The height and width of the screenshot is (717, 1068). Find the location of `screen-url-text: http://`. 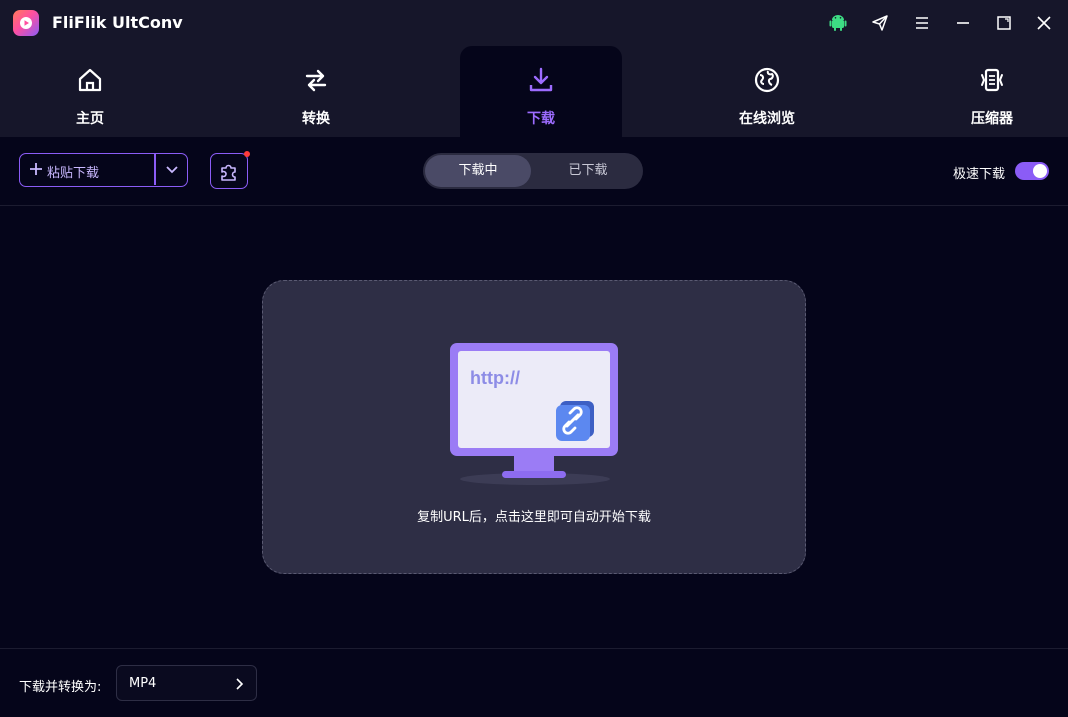

screen-url-text: http:// is located at coordinates (495, 378).